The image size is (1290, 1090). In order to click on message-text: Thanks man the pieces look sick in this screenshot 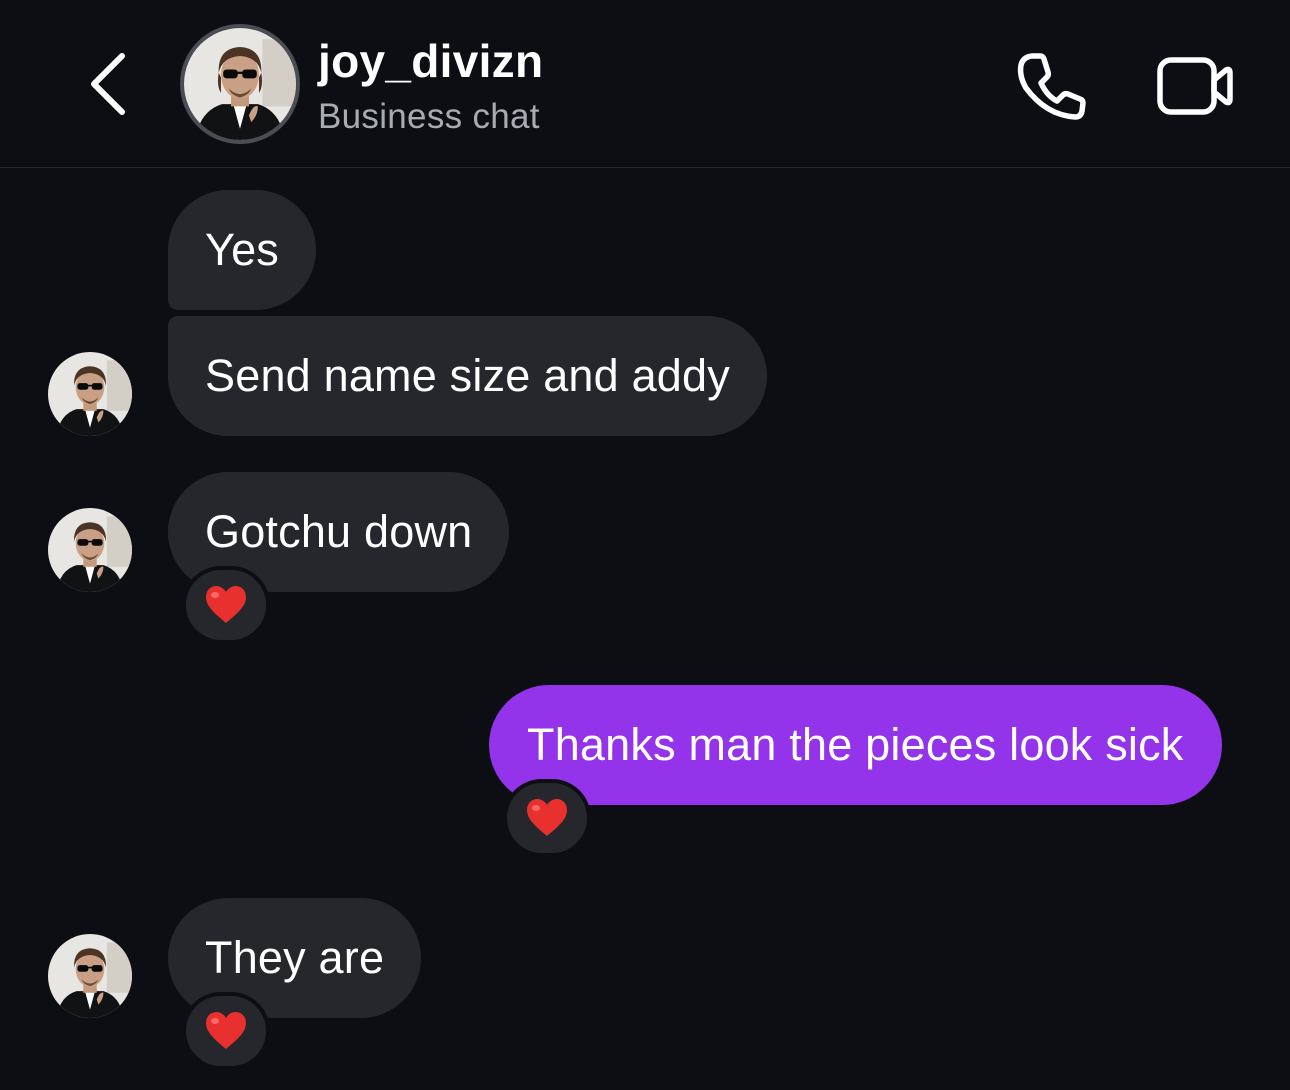, I will do `click(855, 744)`.